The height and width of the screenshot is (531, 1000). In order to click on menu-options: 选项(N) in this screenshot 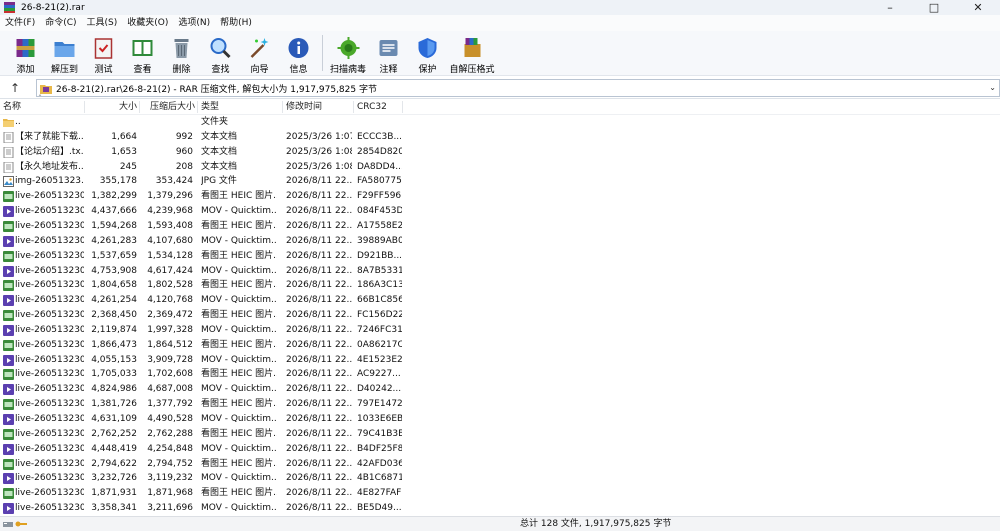, I will do `click(194, 23)`.